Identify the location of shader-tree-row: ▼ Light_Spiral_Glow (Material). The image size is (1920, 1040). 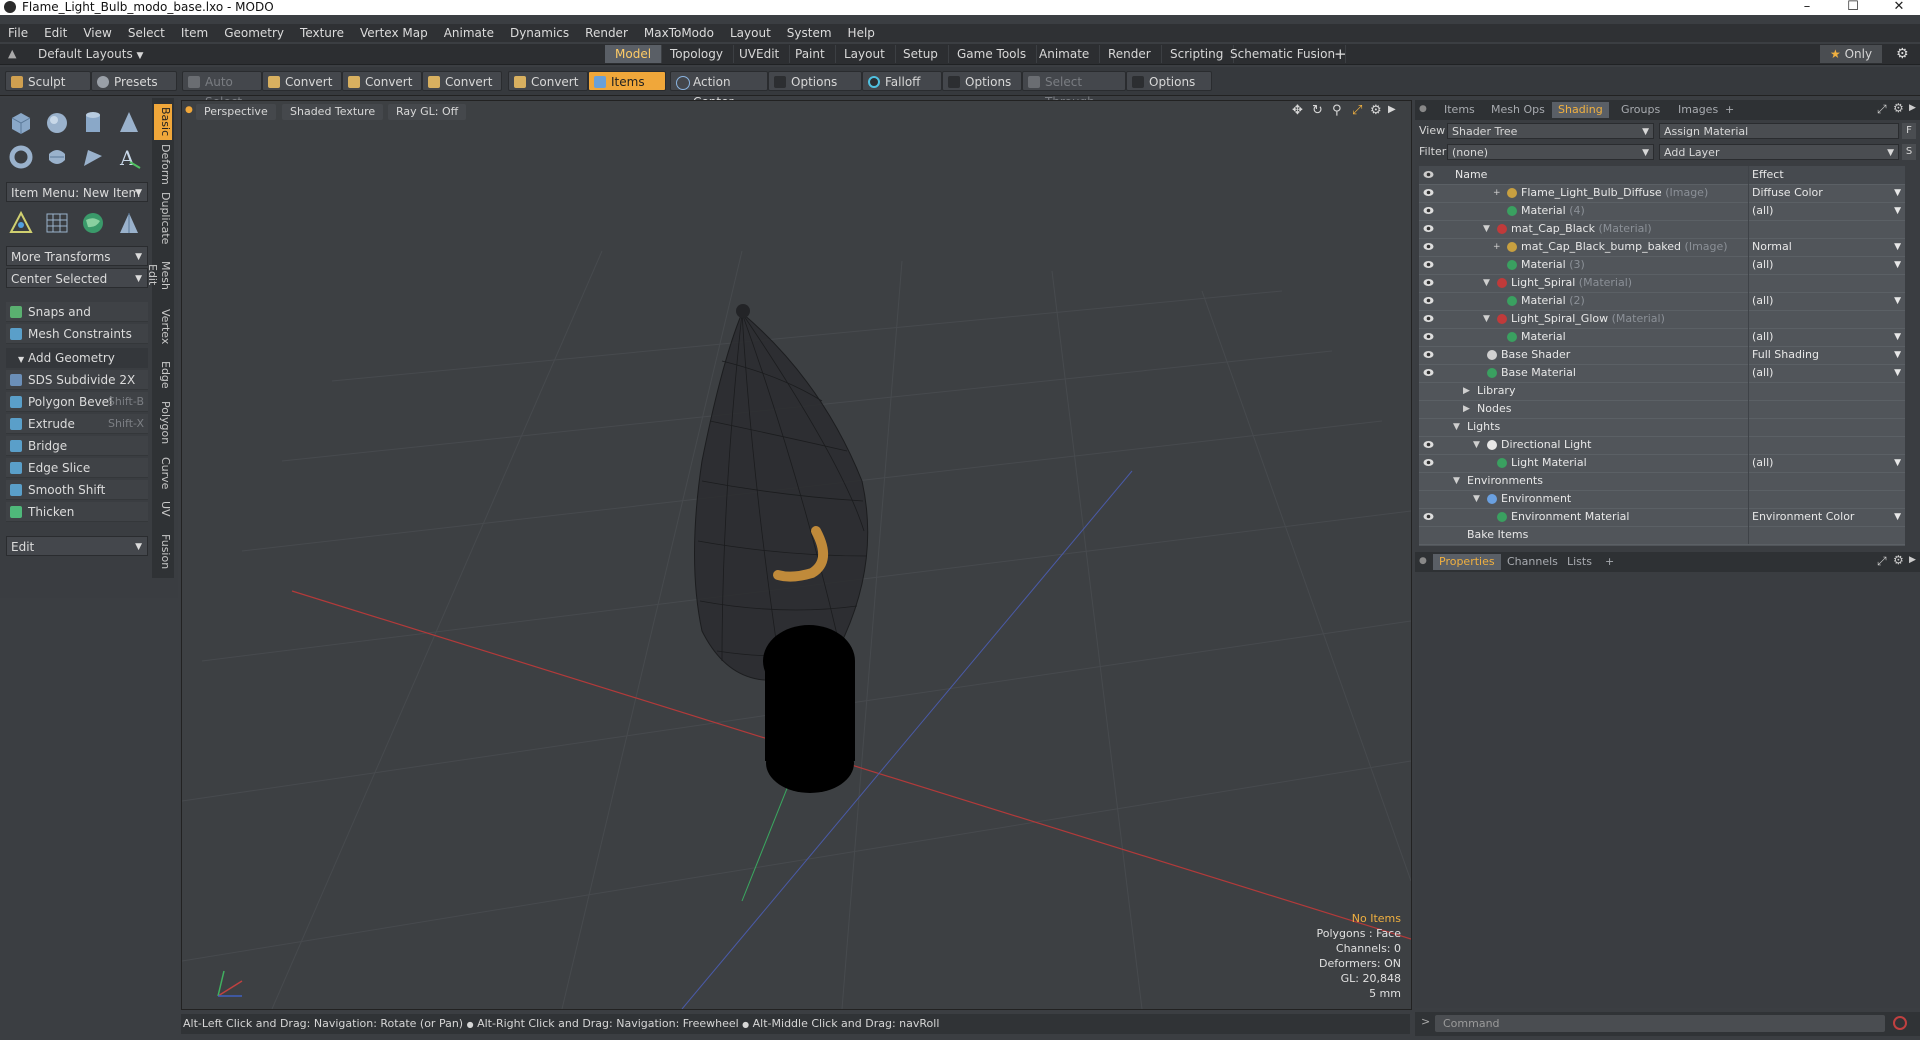
(1662, 319).